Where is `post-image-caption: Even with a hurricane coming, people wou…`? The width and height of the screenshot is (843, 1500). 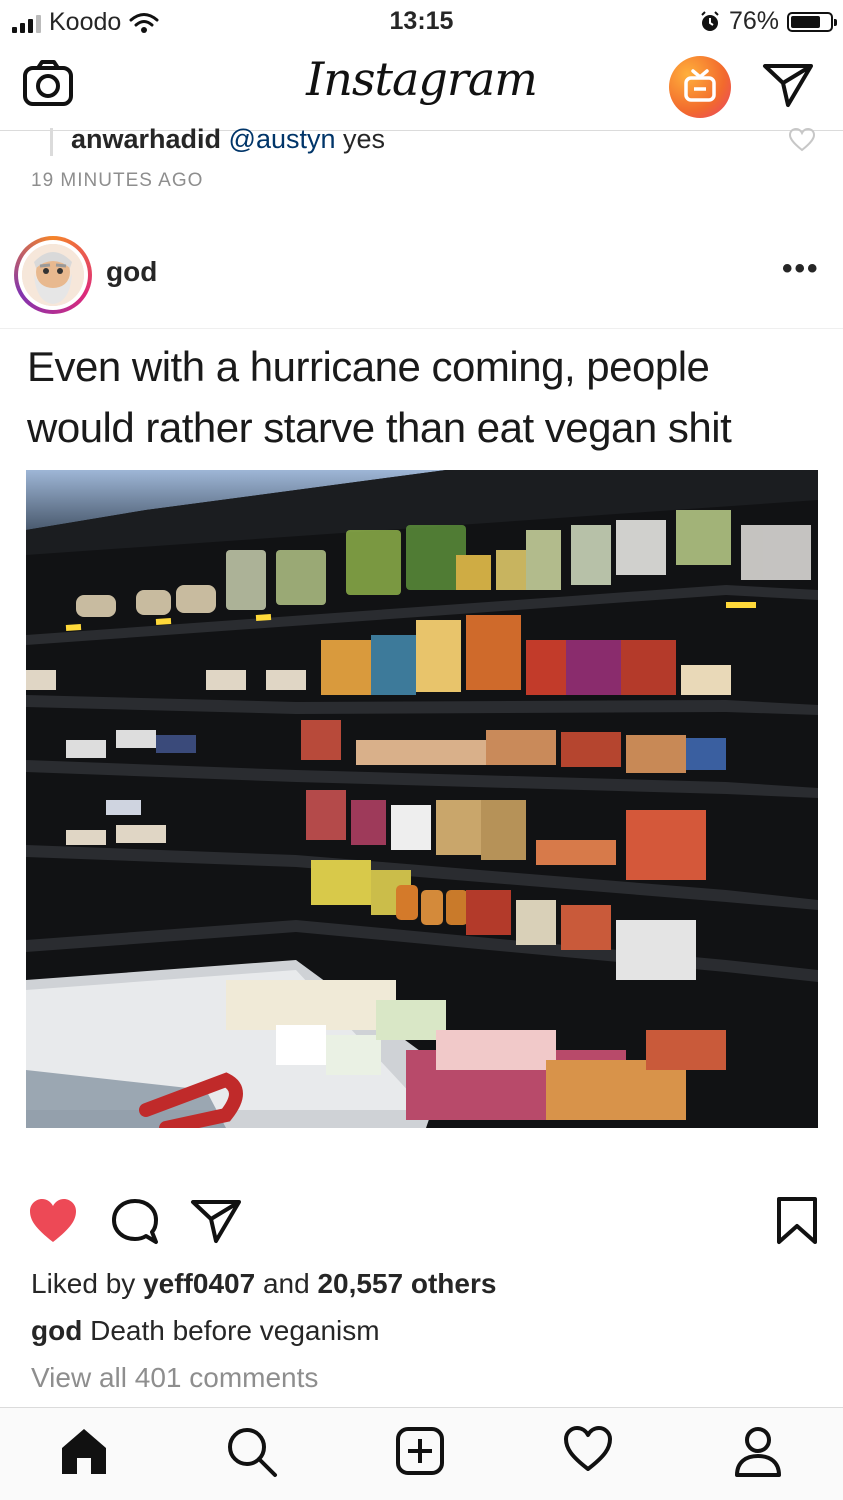 post-image-caption: Even with a hurricane coming, people wou… is located at coordinates (379, 397).